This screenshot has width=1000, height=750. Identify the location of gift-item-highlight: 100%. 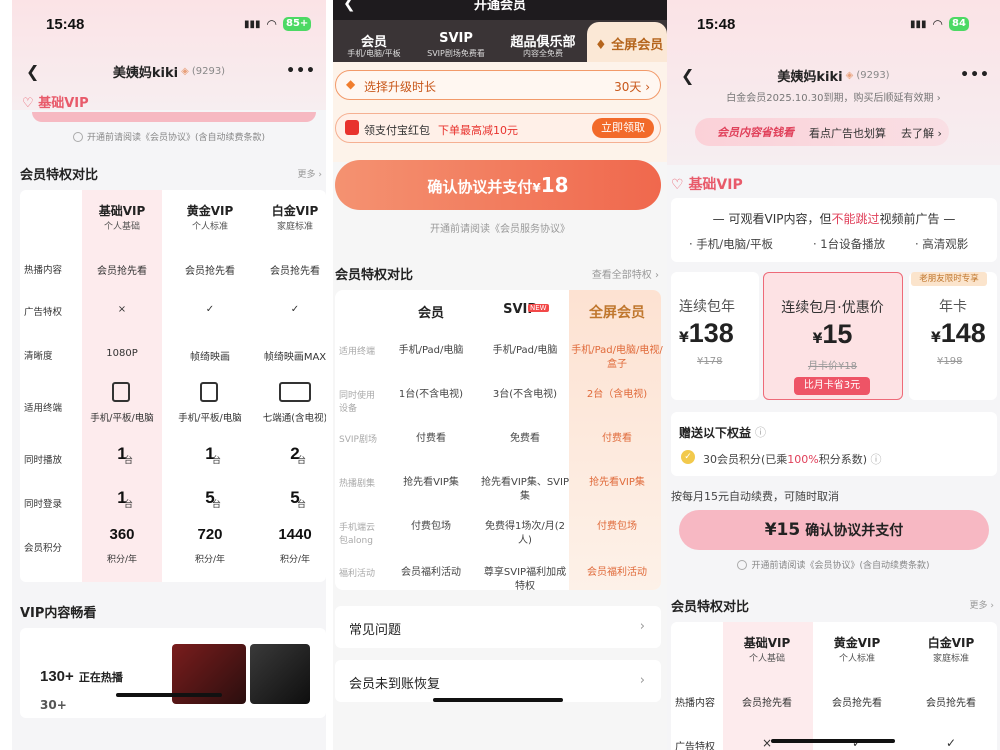
(803, 459).